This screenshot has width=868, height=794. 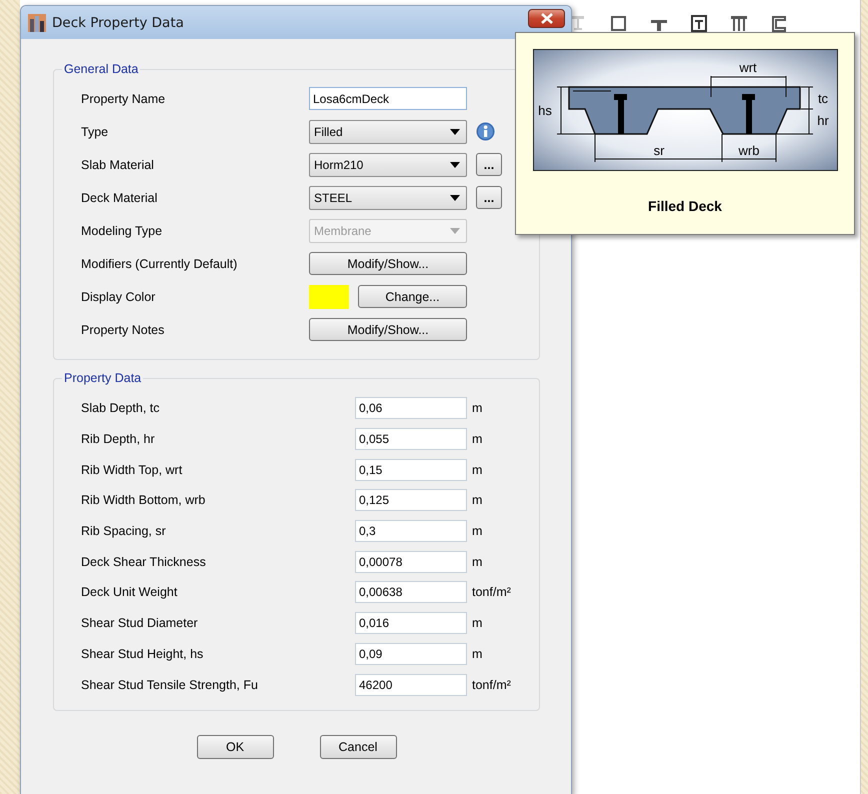 I want to click on close-button, so click(x=546, y=18).